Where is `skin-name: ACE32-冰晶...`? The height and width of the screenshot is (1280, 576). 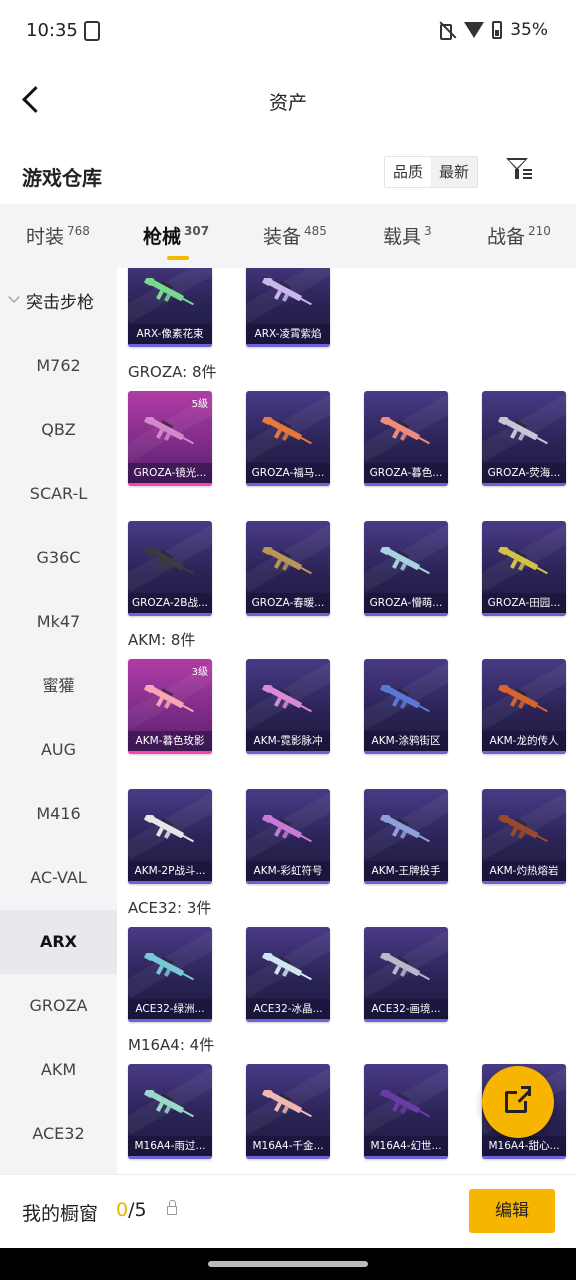
skin-name: ACE32-冰晶... is located at coordinates (288, 1009).